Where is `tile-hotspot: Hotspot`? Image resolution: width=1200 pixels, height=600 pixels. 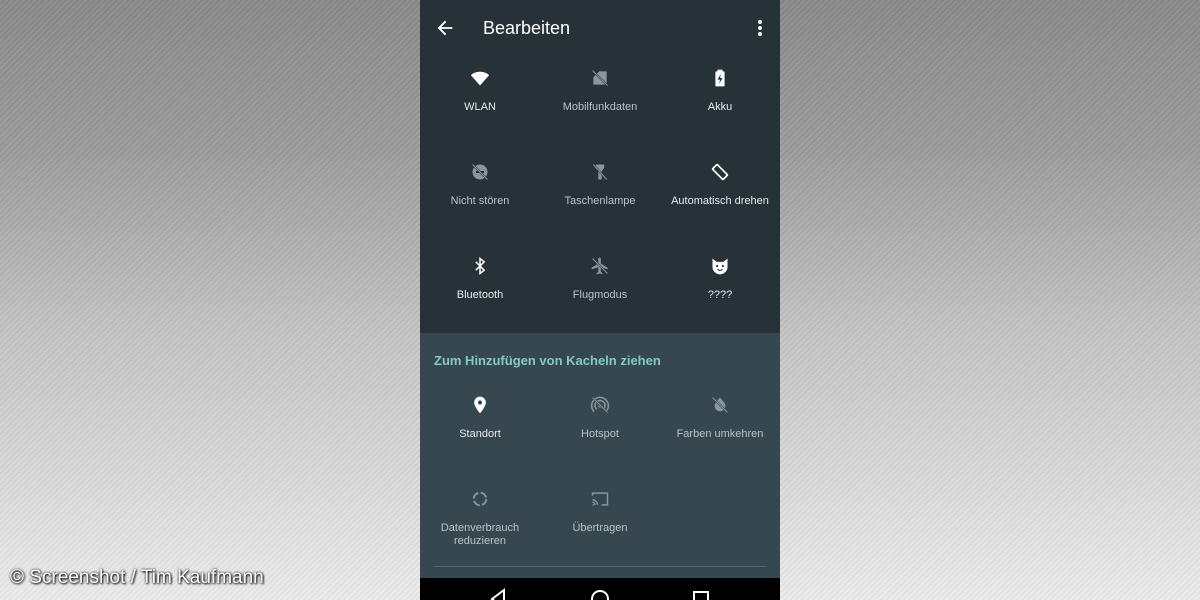 tile-hotspot: Hotspot is located at coordinates (600, 430).